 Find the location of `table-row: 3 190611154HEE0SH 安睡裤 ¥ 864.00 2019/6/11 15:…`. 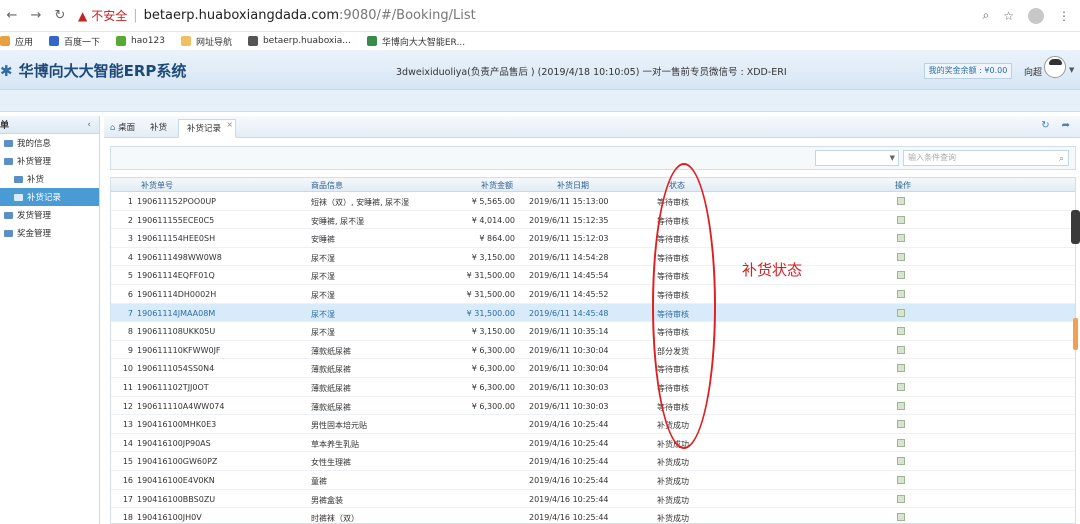

table-row: 3 190611154HEE0SH 安睡裤 ¥ 864.00 2019/6/11 15:… is located at coordinates (593, 238).